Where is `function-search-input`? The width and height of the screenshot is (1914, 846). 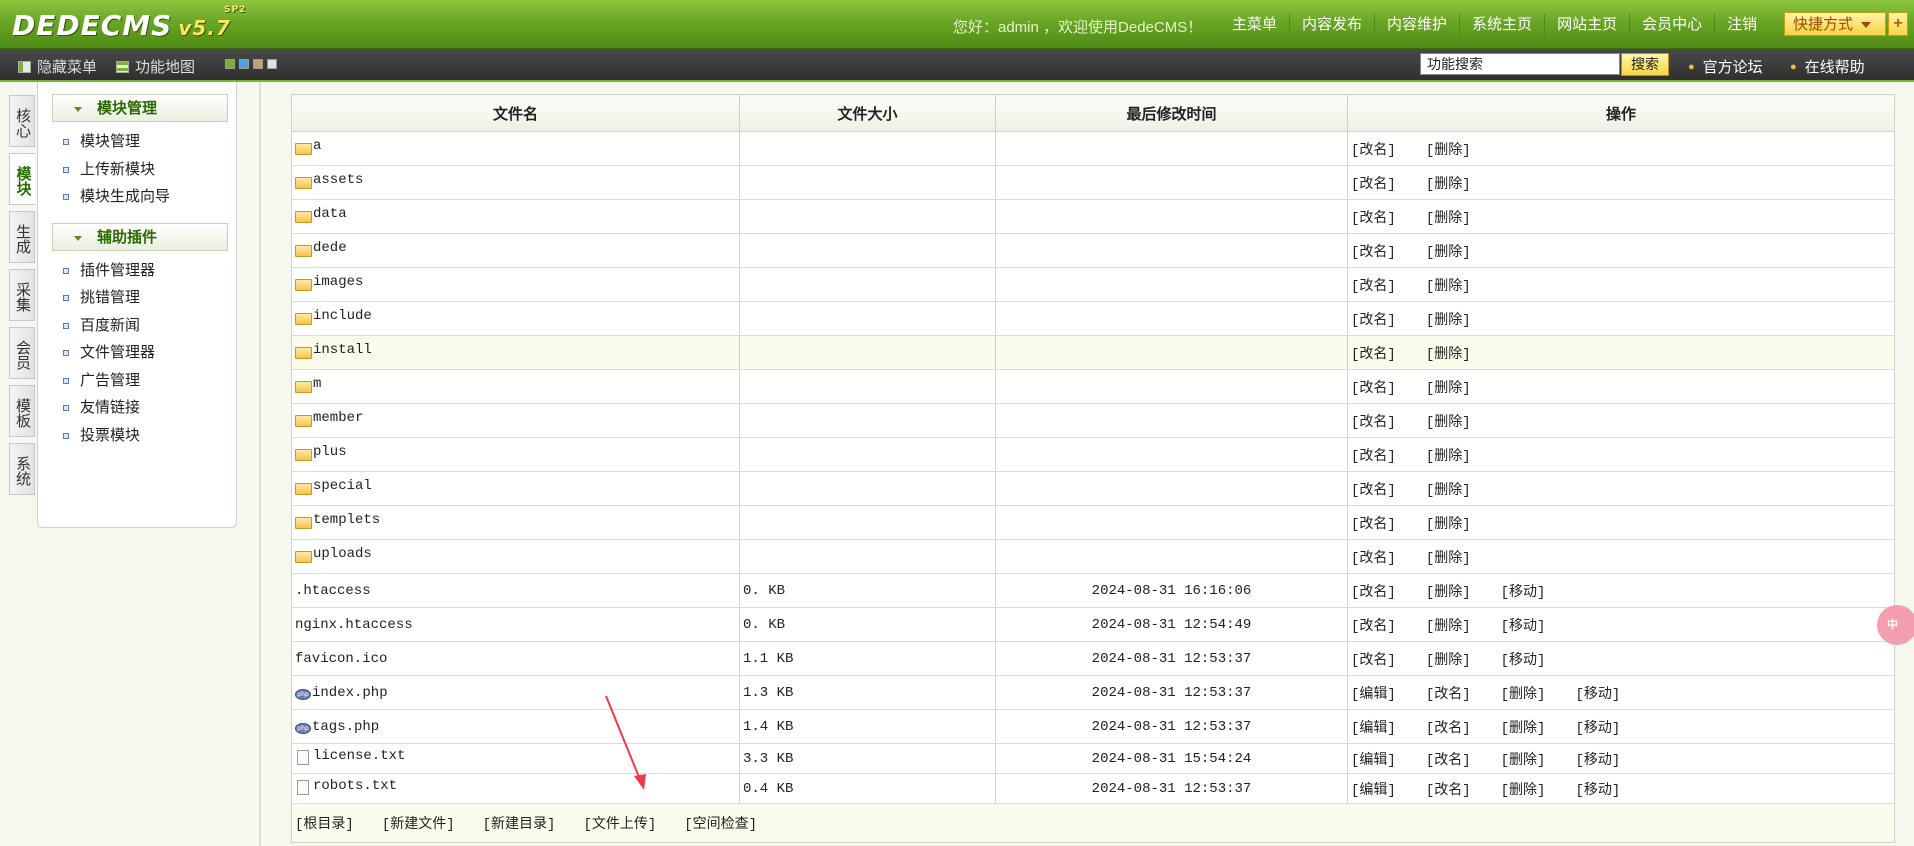
function-search-input is located at coordinates (1520, 64).